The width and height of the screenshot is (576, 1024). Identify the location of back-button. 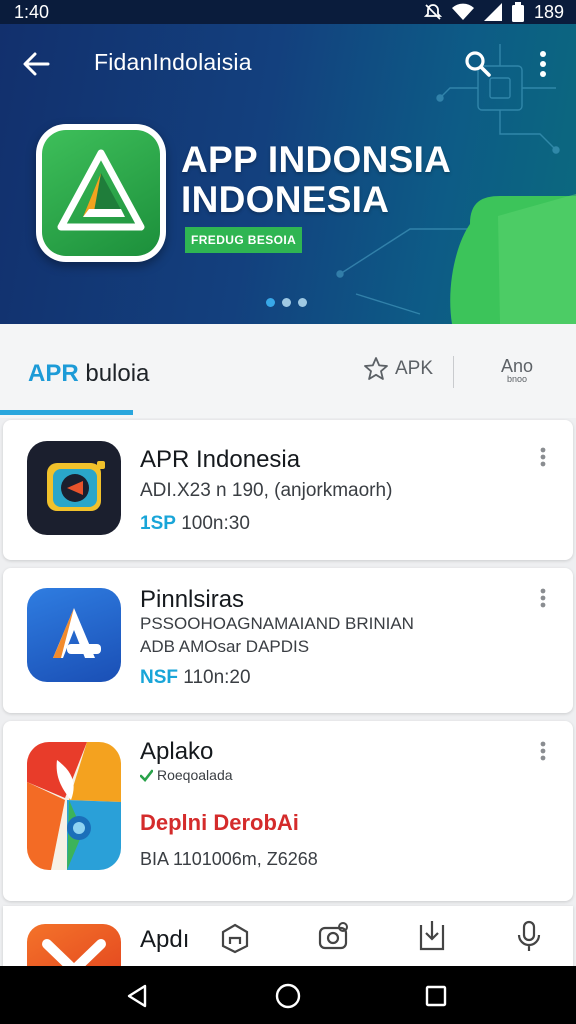
(36, 64).